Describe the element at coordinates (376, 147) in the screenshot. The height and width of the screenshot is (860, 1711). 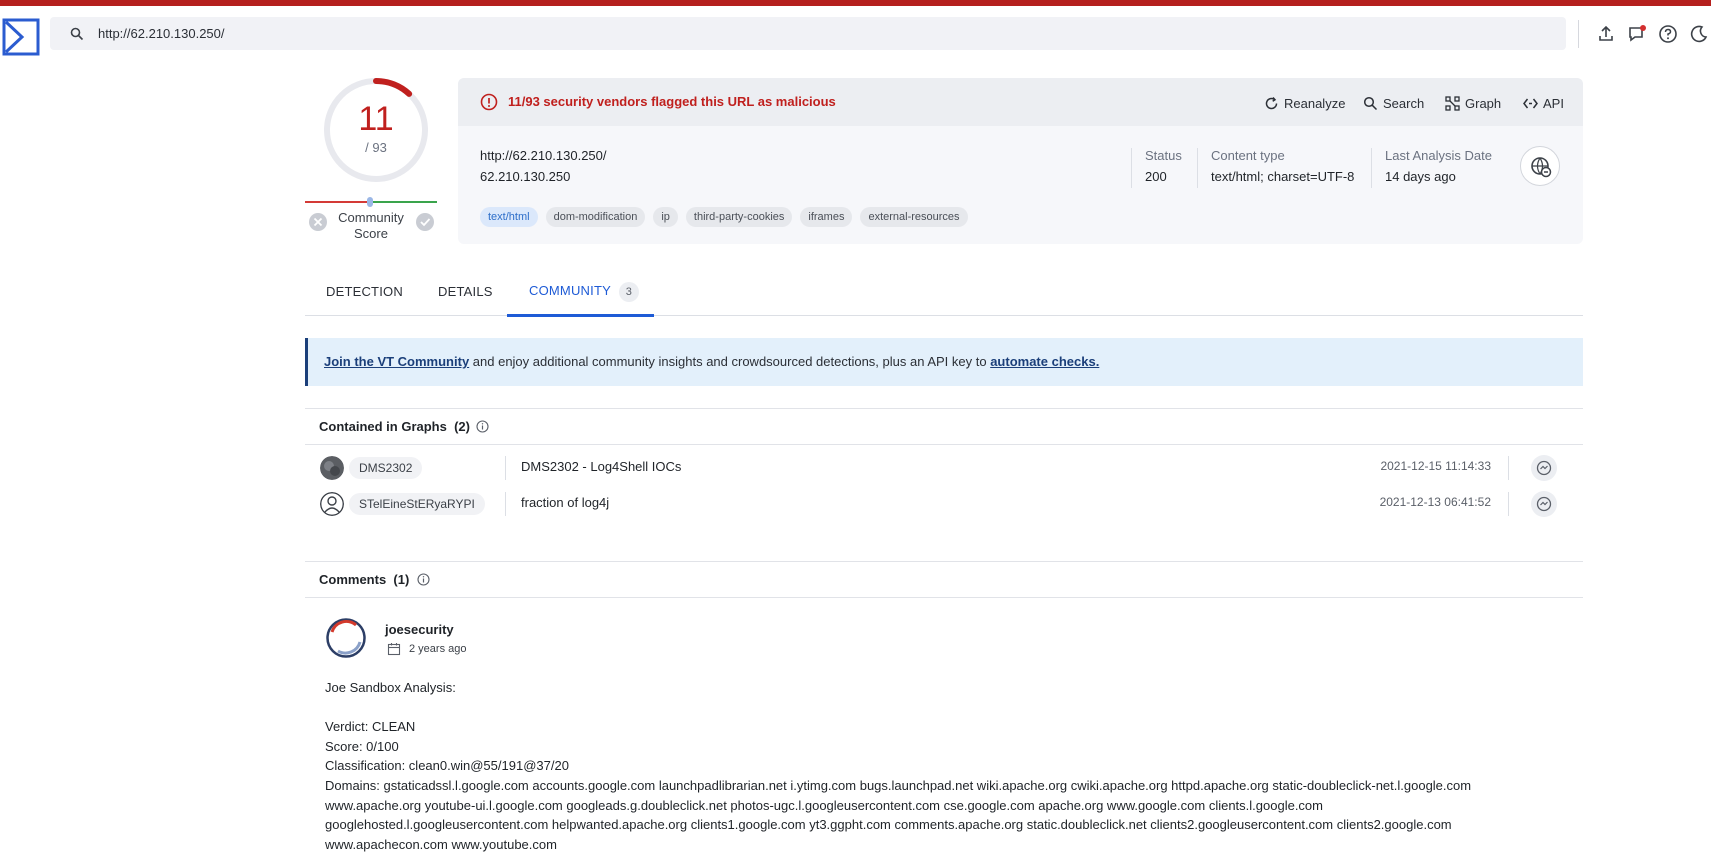
I see `detection-total: / 93` at that location.